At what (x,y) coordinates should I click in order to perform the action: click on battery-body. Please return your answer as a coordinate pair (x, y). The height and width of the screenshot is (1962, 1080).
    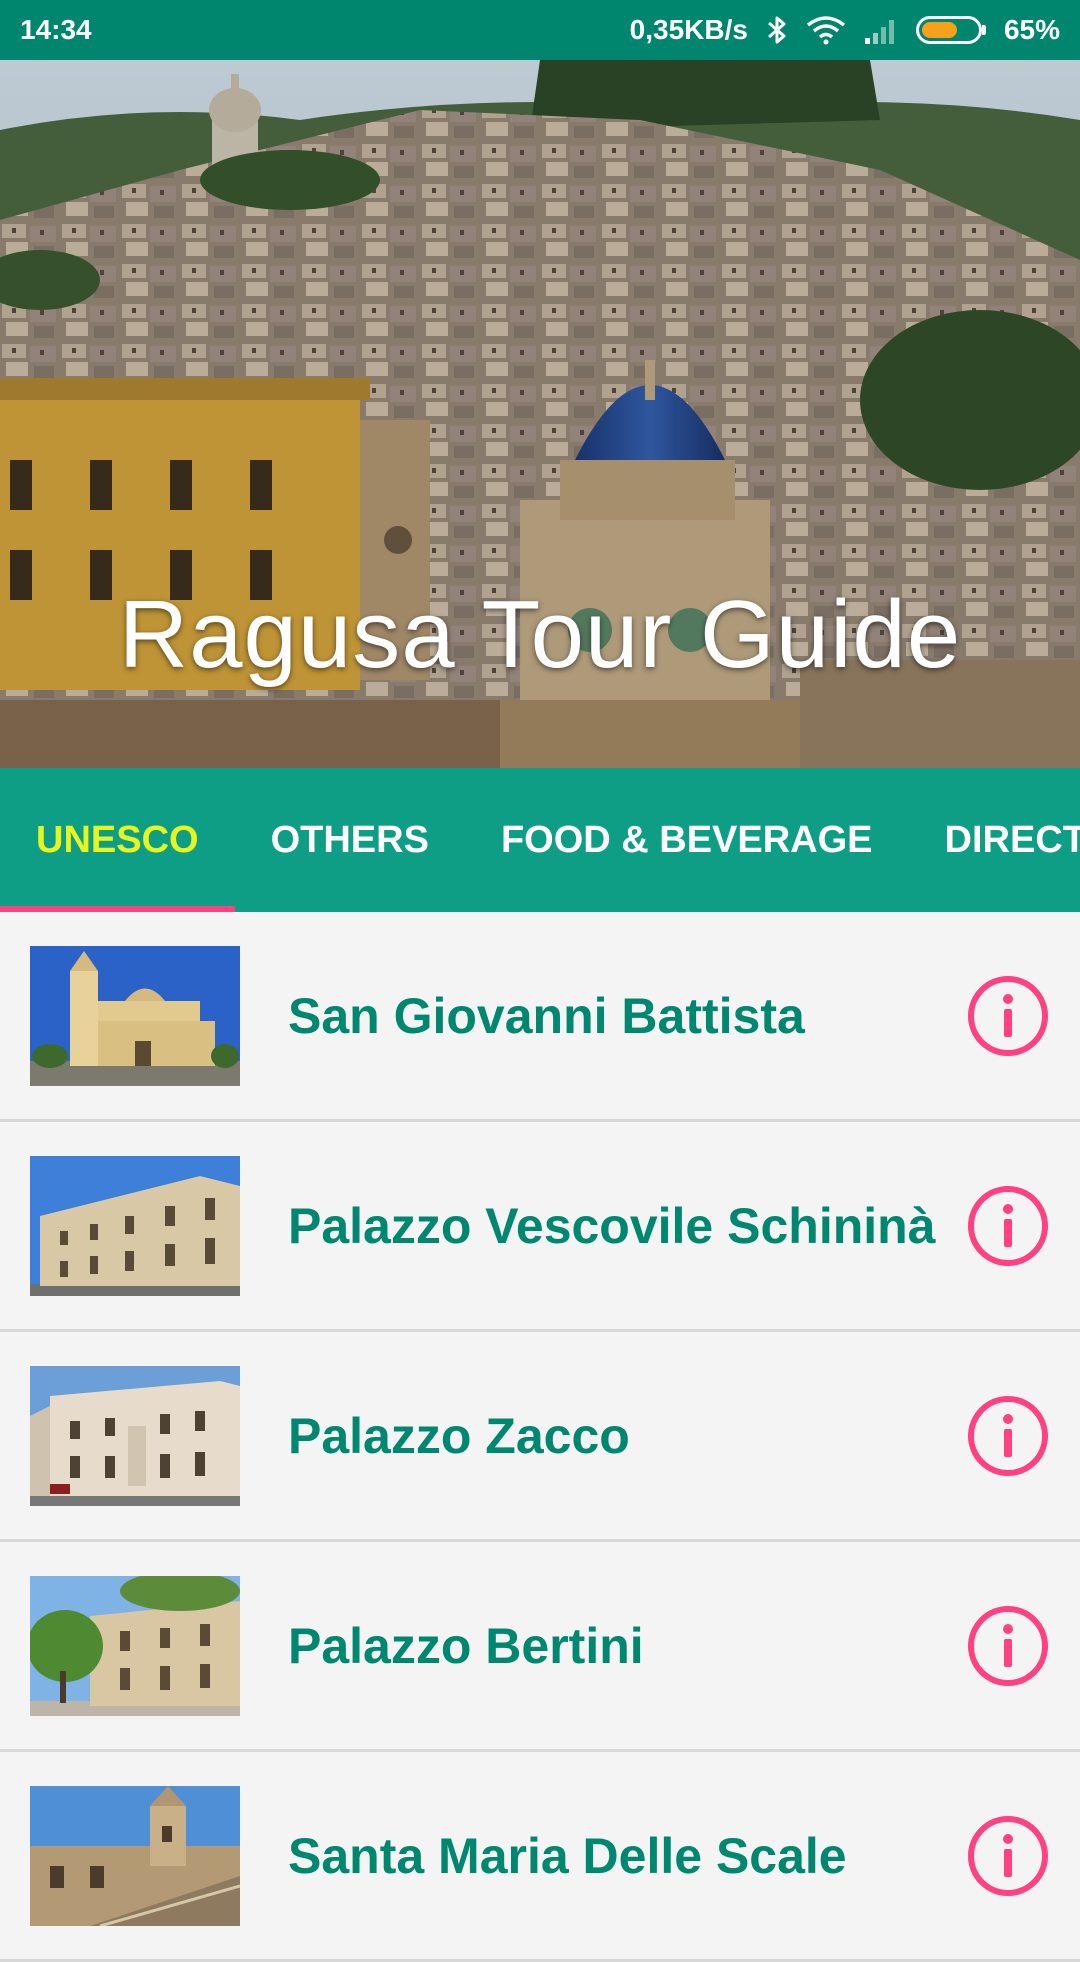
    Looking at the image, I should click on (948, 30).